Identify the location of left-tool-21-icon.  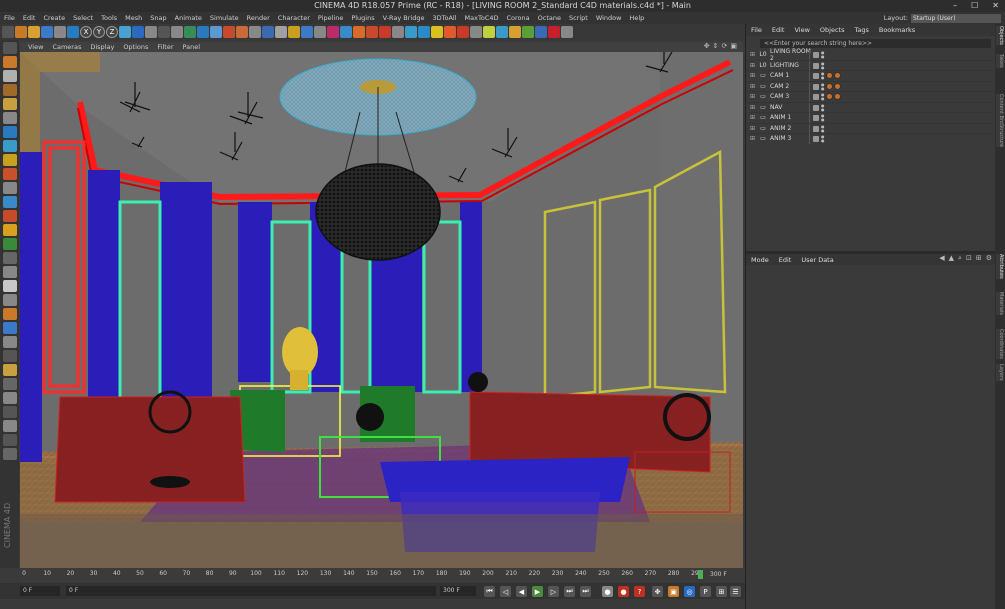
(9, 328).